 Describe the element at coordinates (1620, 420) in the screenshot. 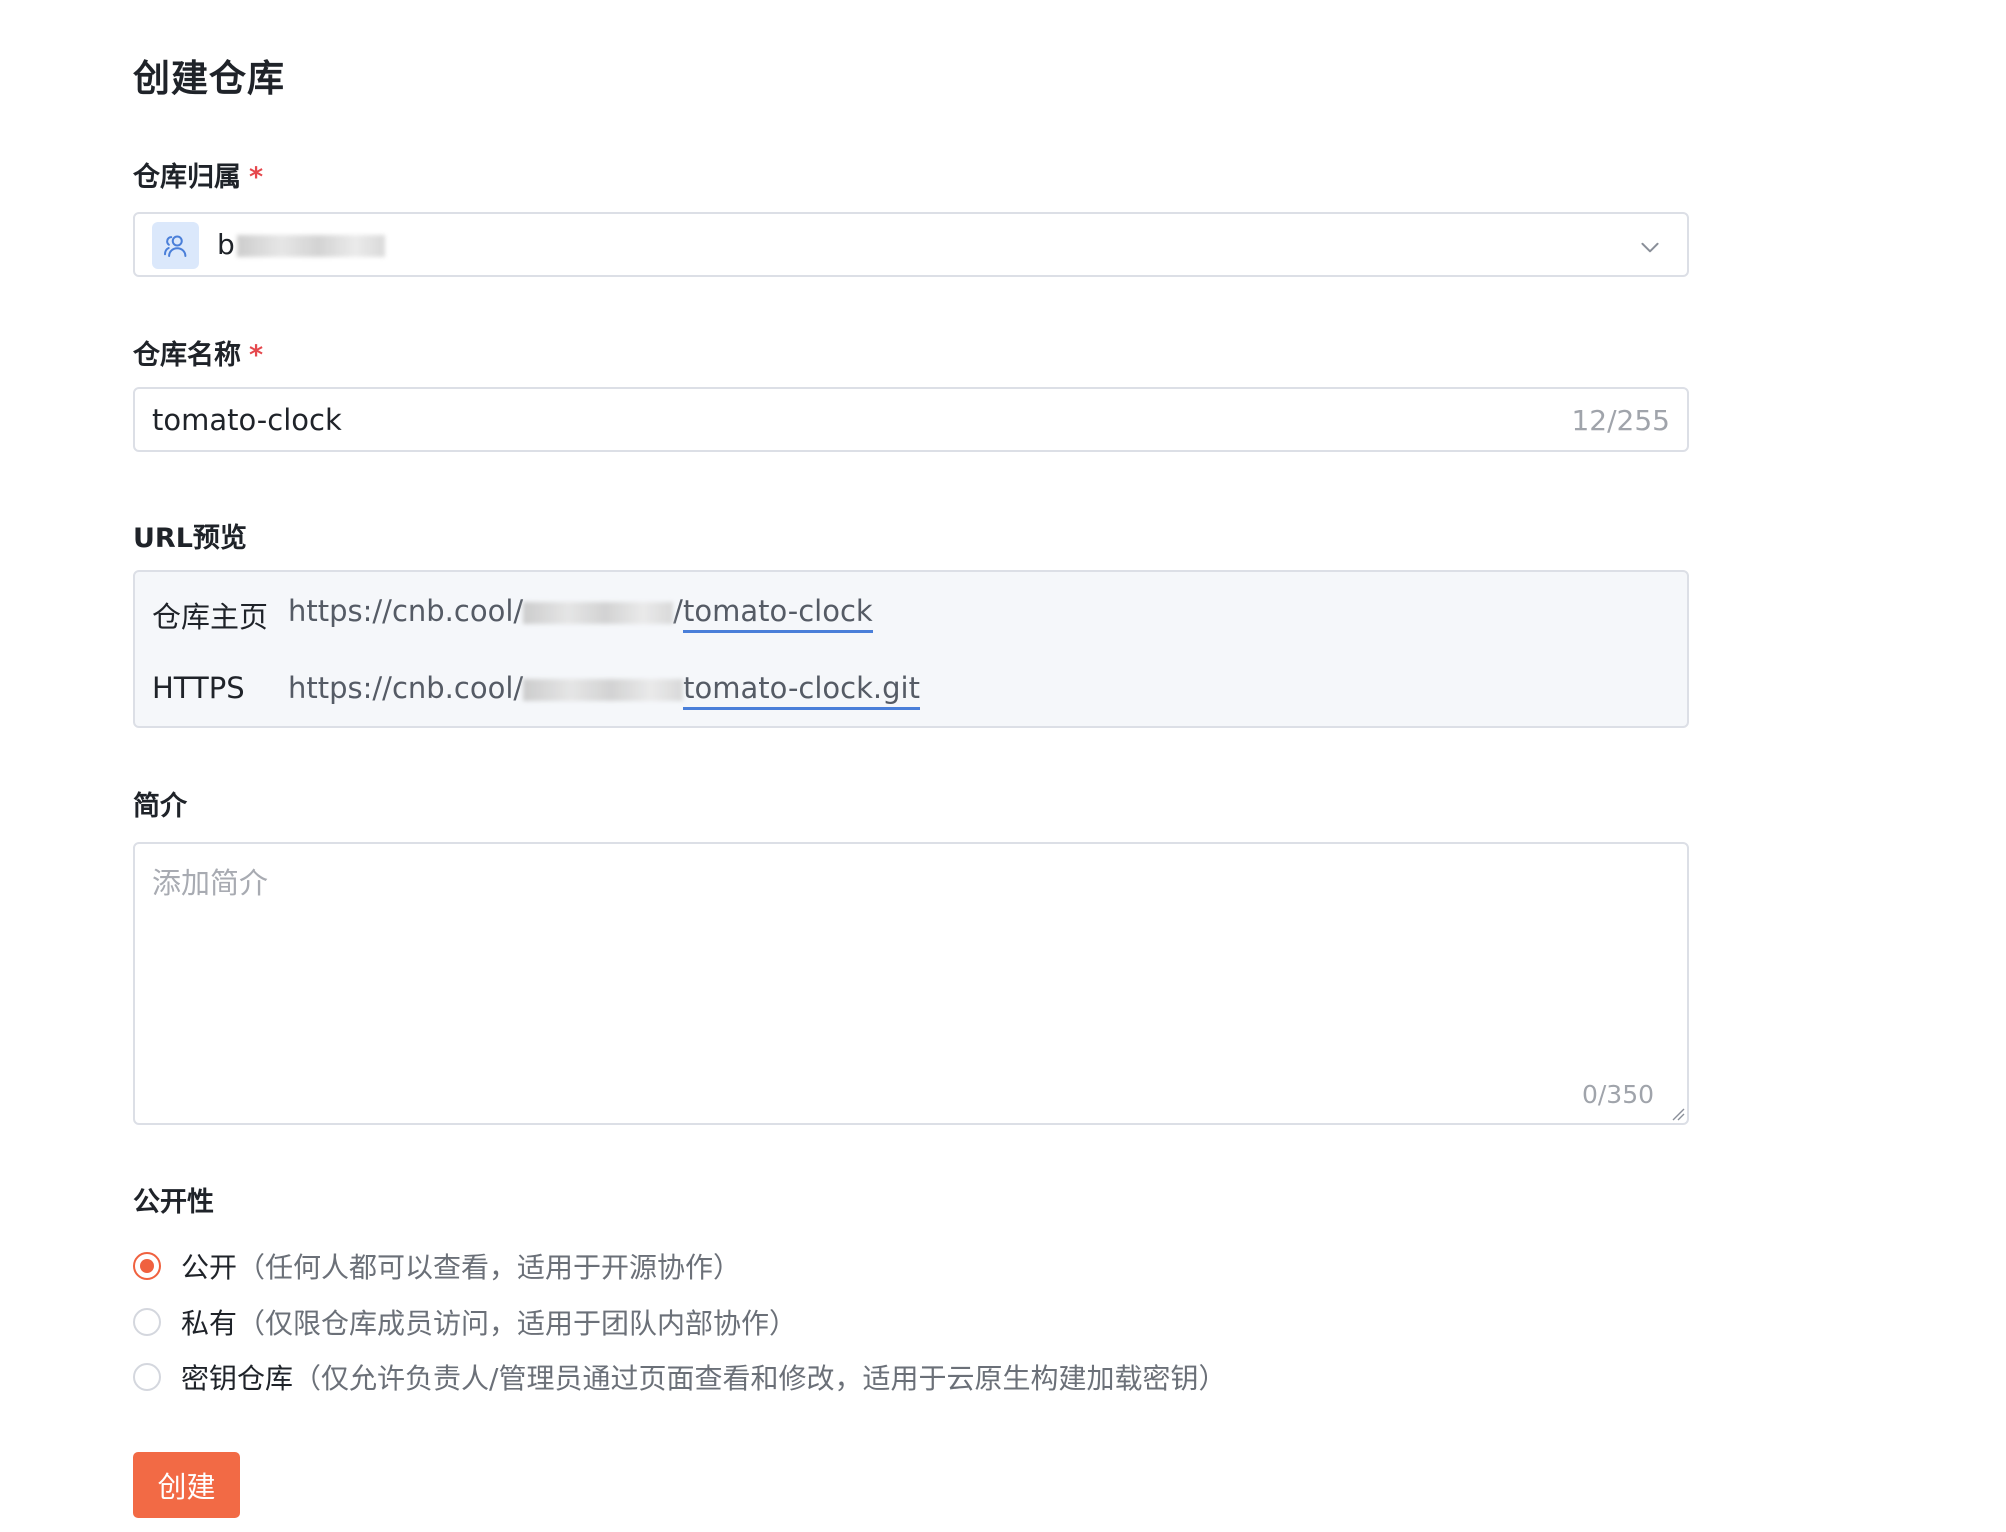

I see `repo-name-counter: 12/255` at that location.